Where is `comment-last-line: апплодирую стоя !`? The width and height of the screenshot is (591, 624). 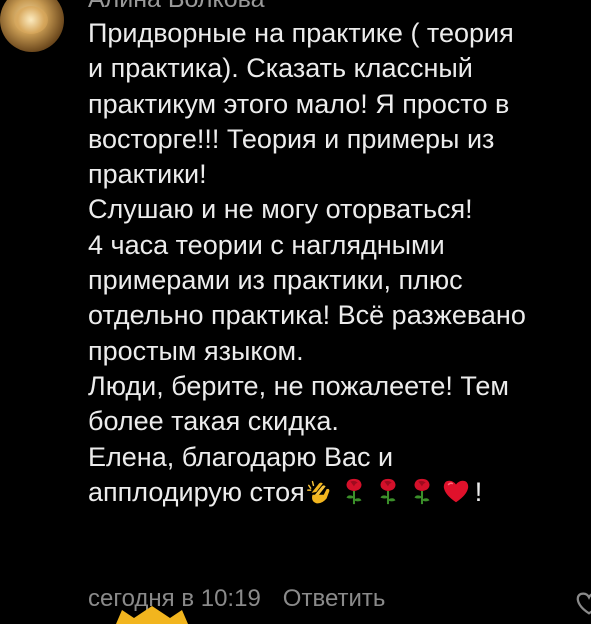 comment-last-line: апплодирую стоя ! is located at coordinates (339, 492).